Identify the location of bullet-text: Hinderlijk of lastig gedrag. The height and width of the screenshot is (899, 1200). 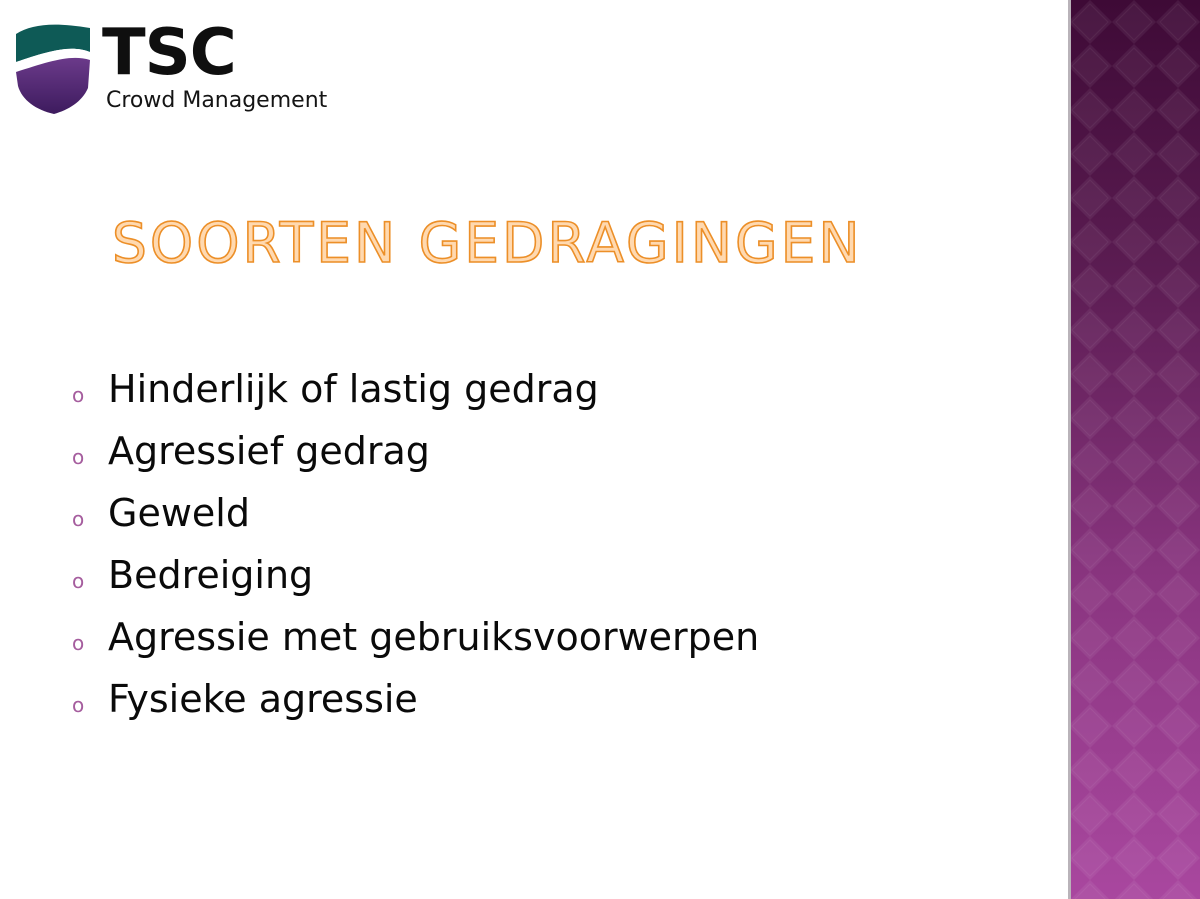
(353, 389).